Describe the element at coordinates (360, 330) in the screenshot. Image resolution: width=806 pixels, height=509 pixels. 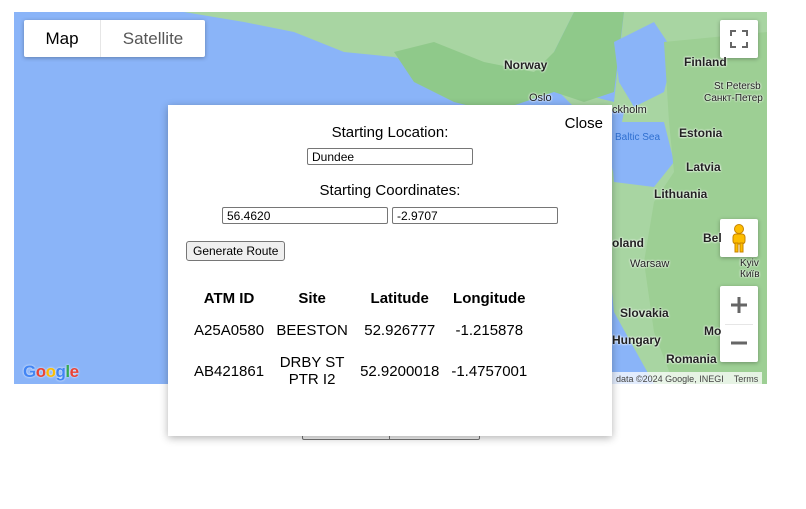
I see `table-row: A25A0580 BEESTON 52.926777 -1.215878` at that location.